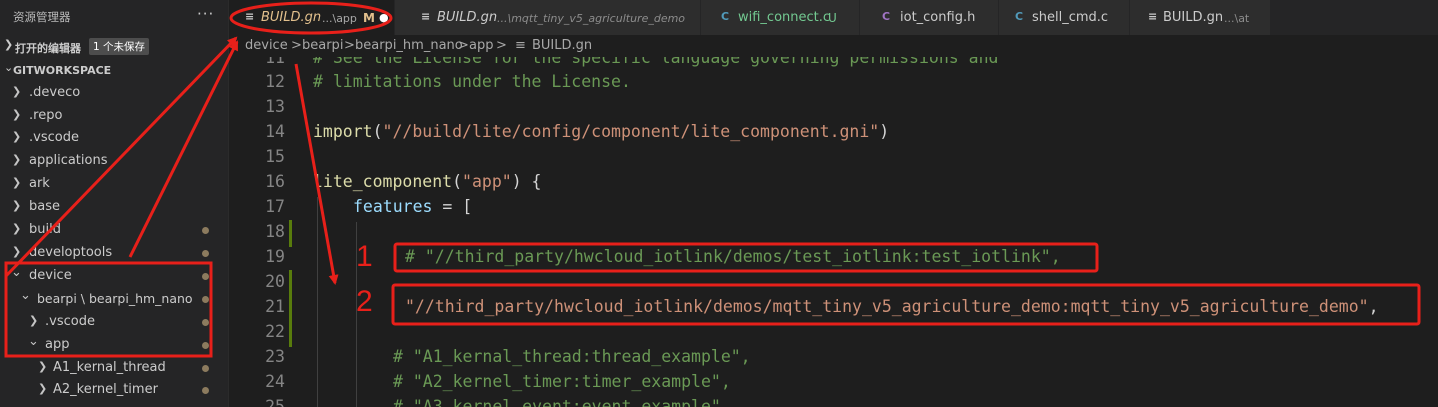 The image size is (1438, 407). Describe the element at coordinates (562, 381) in the screenshot. I see `code-line-24: # "A2_kernel_timer:timer_example",` at that location.